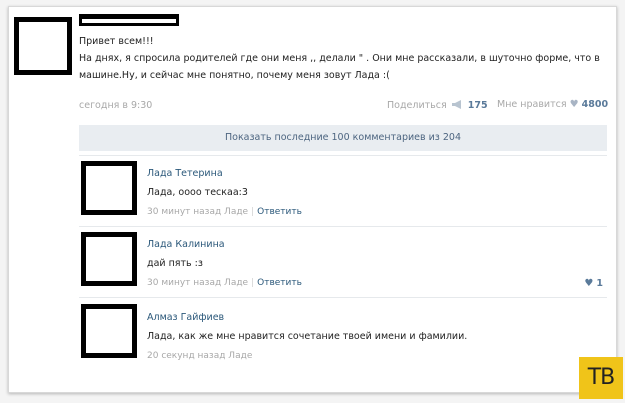 The height and width of the screenshot is (403, 625). What do you see at coordinates (477, 105) in the screenshot?
I see `share-count: 175` at bounding box center [477, 105].